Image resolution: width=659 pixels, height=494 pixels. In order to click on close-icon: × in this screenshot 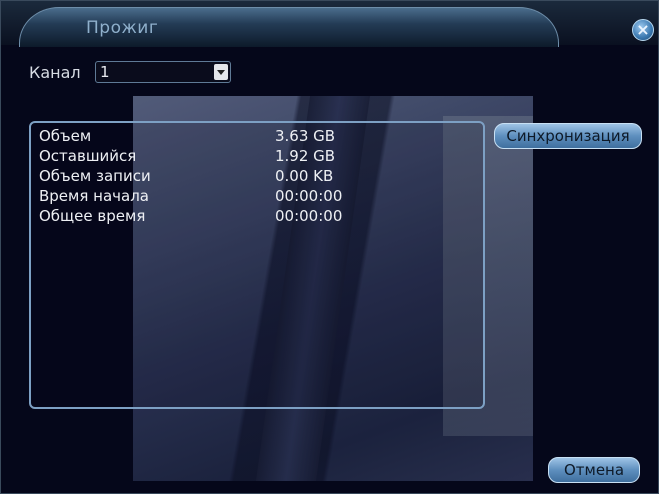, I will do `click(643, 30)`.